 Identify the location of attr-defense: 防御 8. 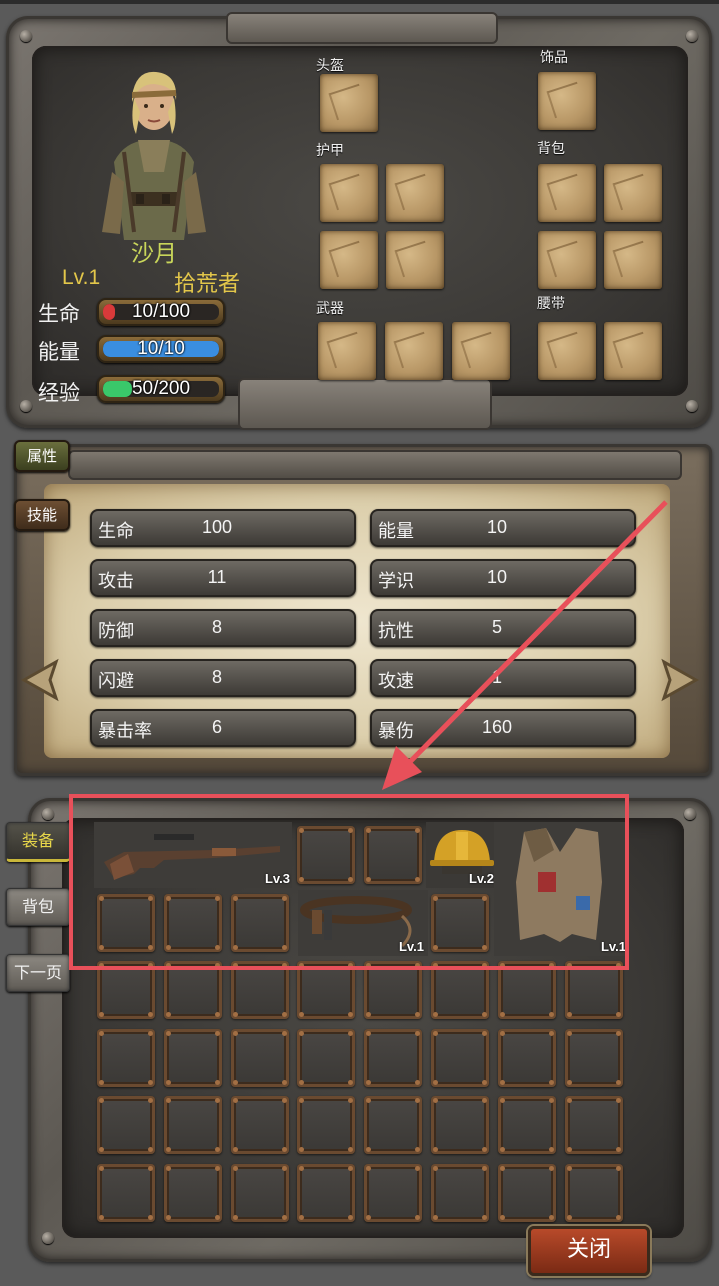
(223, 628).